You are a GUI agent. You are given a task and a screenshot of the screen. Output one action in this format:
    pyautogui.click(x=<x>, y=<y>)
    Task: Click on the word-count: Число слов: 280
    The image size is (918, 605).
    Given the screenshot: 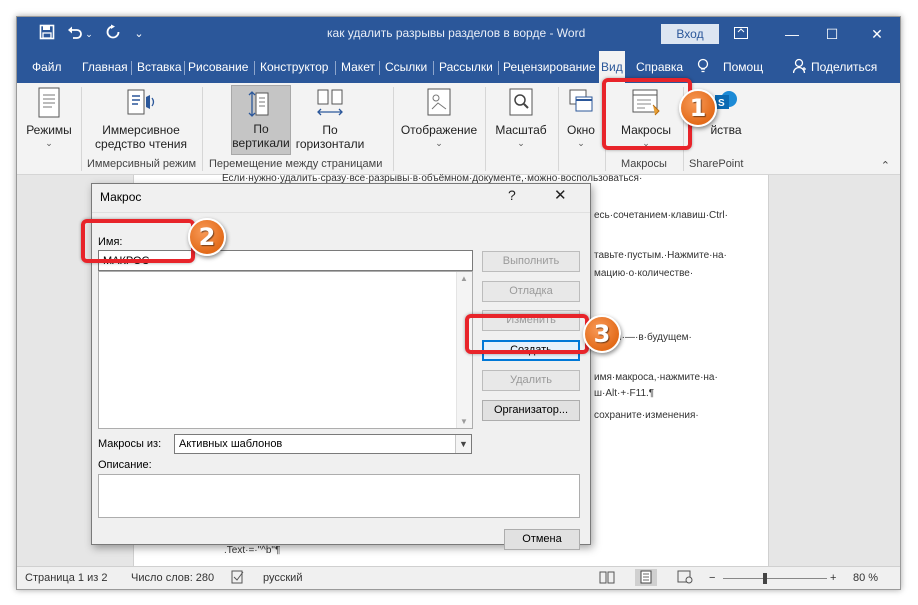 What is the action you would take?
    pyautogui.click(x=172, y=578)
    